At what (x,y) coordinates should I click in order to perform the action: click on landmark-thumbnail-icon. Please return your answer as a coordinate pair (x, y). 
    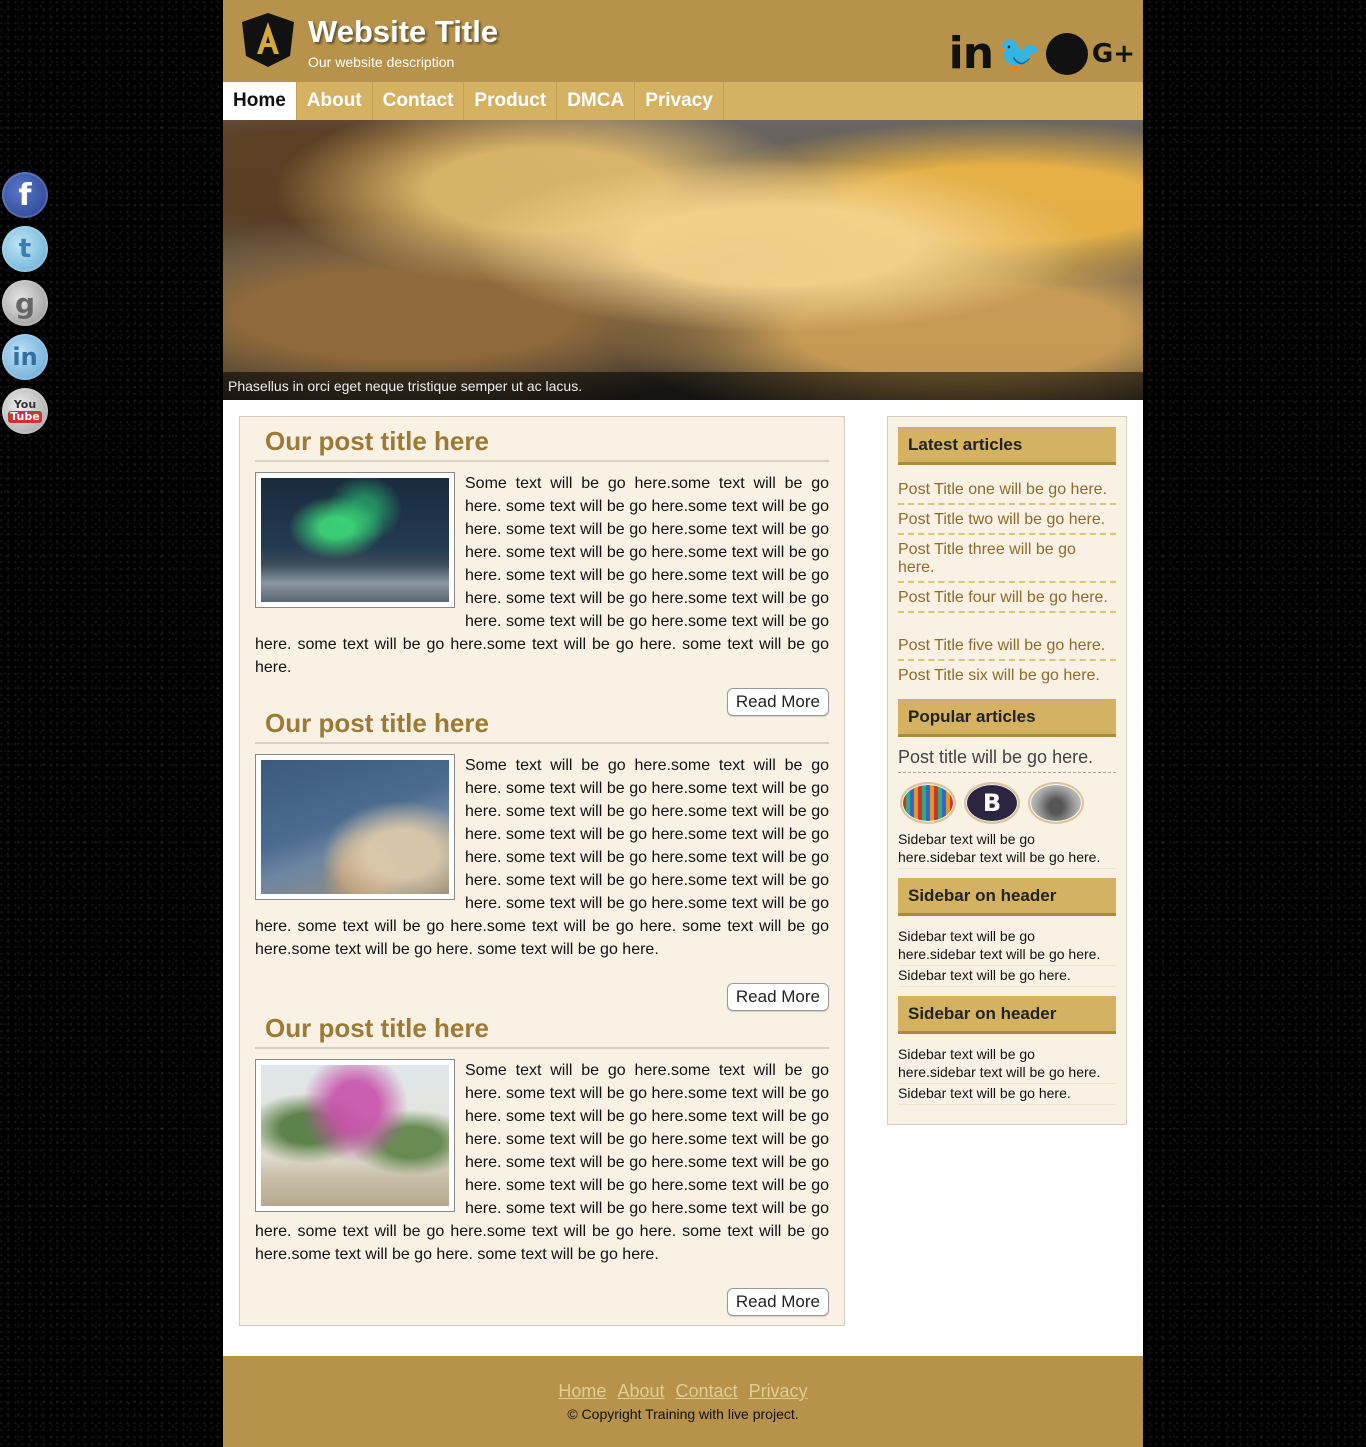
    Looking at the image, I should click on (1056, 803).